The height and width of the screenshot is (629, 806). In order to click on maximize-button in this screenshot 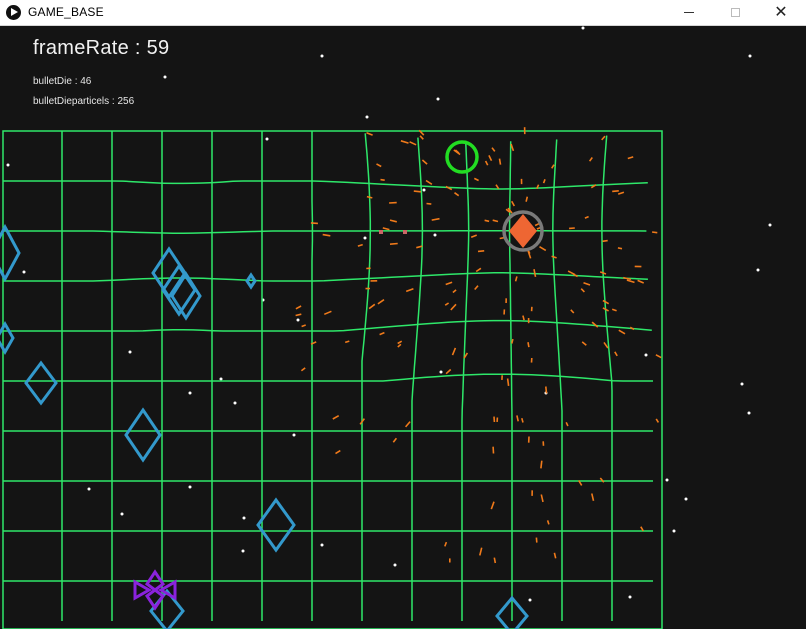, I will do `click(735, 12)`.